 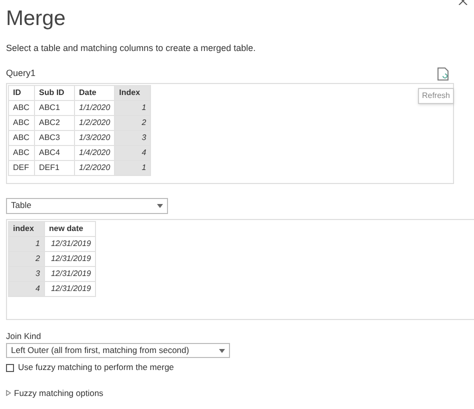 What do you see at coordinates (94, 152) in the screenshot?
I see `table-cell: 1/4/2020` at bounding box center [94, 152].